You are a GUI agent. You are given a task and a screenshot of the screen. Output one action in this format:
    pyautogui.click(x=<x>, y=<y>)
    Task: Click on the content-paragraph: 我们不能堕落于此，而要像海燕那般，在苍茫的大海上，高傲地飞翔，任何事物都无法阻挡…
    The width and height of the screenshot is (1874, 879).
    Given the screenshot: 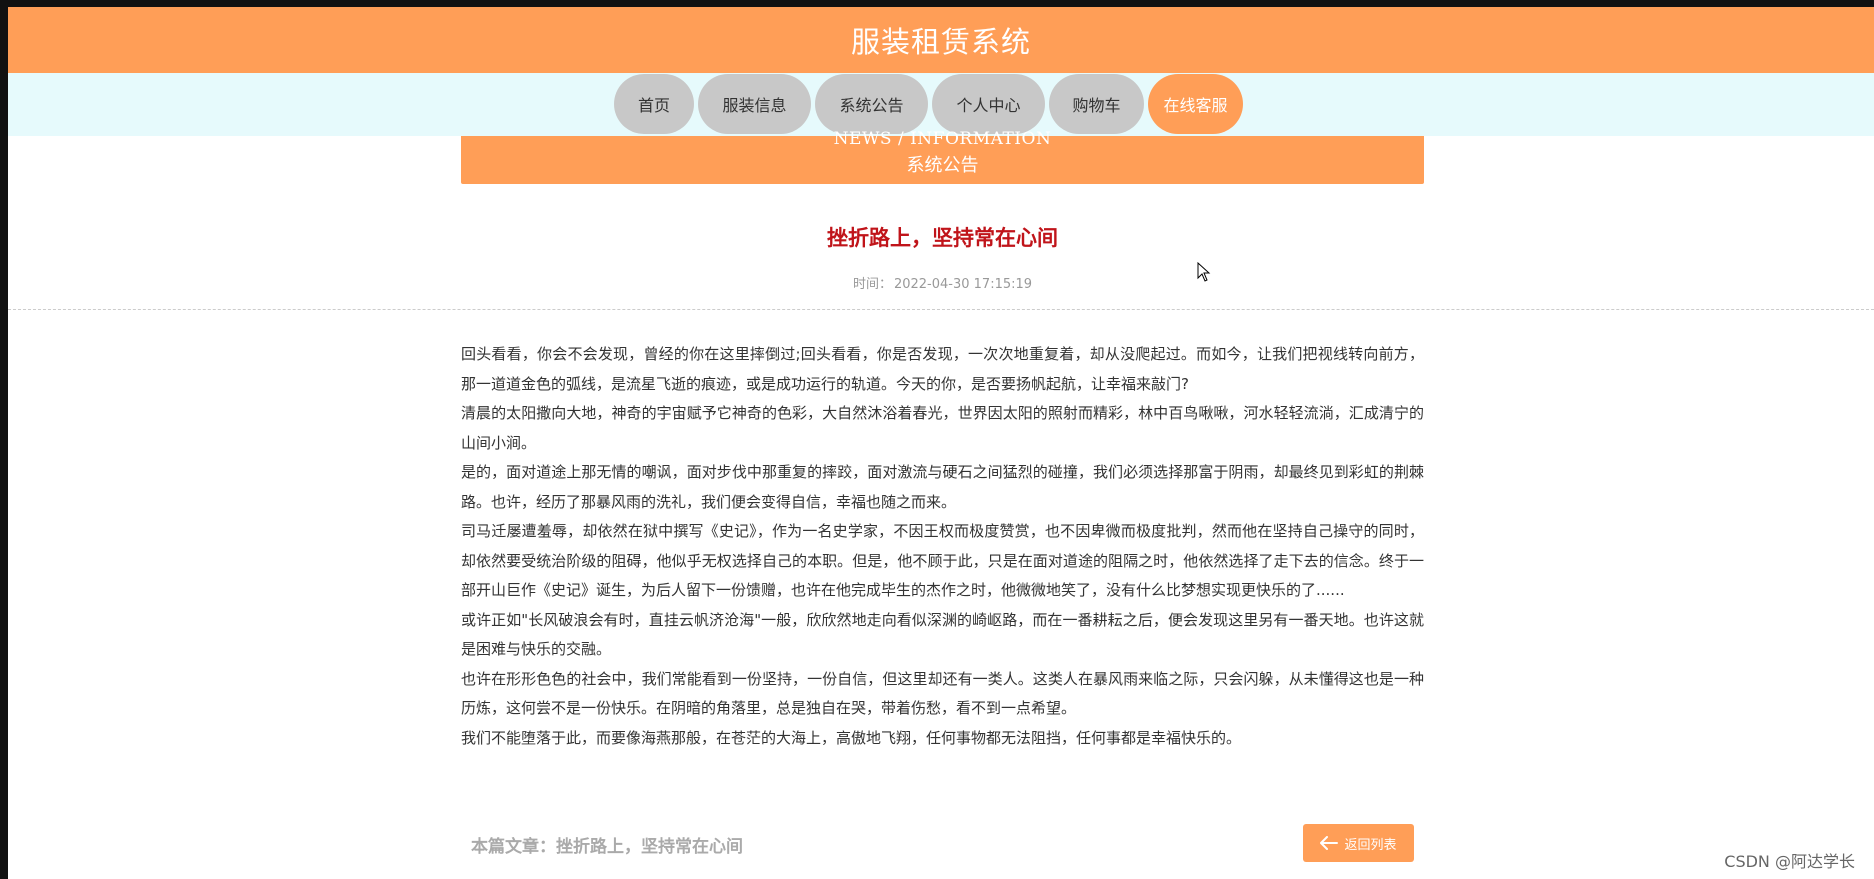 What is the action you would take?
    pyautogui.click(x=851, y=737)
    